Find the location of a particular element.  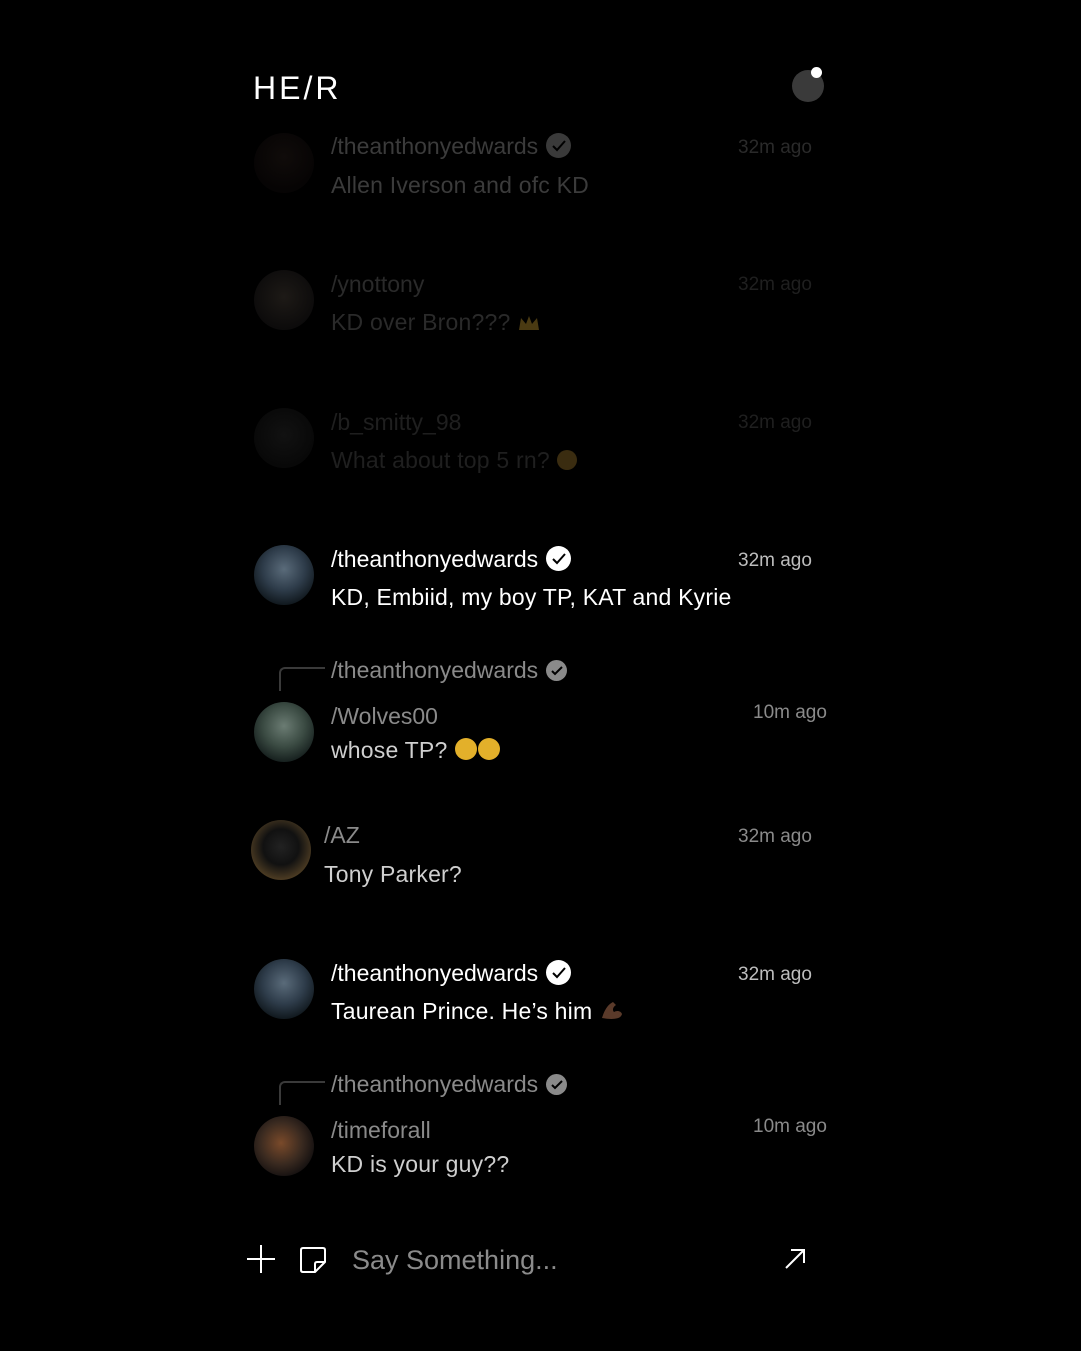

message-text: Allen Iverson and ofc KD is located at coordinates (460, 185).